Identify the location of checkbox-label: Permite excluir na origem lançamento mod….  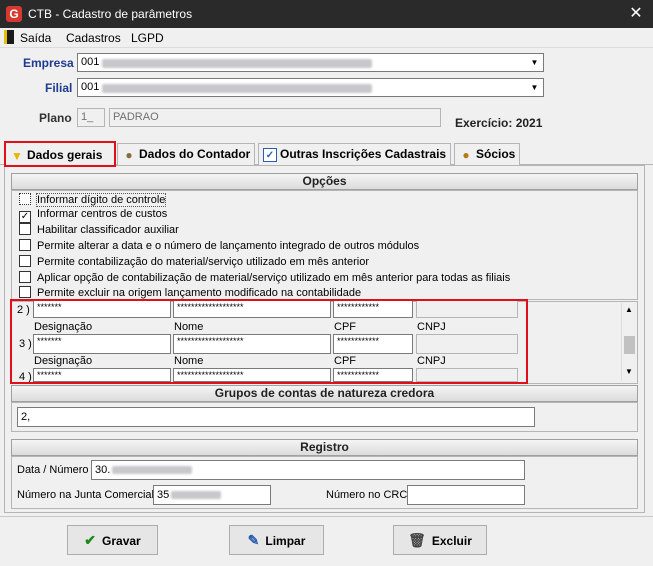
(199, 293).